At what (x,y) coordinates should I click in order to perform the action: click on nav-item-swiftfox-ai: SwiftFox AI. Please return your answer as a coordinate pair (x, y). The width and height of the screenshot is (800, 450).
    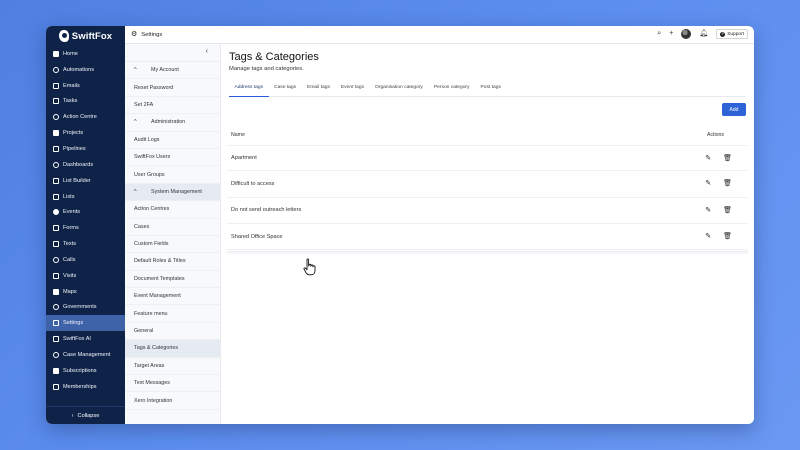
    Looking at the image, I should click on (85, 339).